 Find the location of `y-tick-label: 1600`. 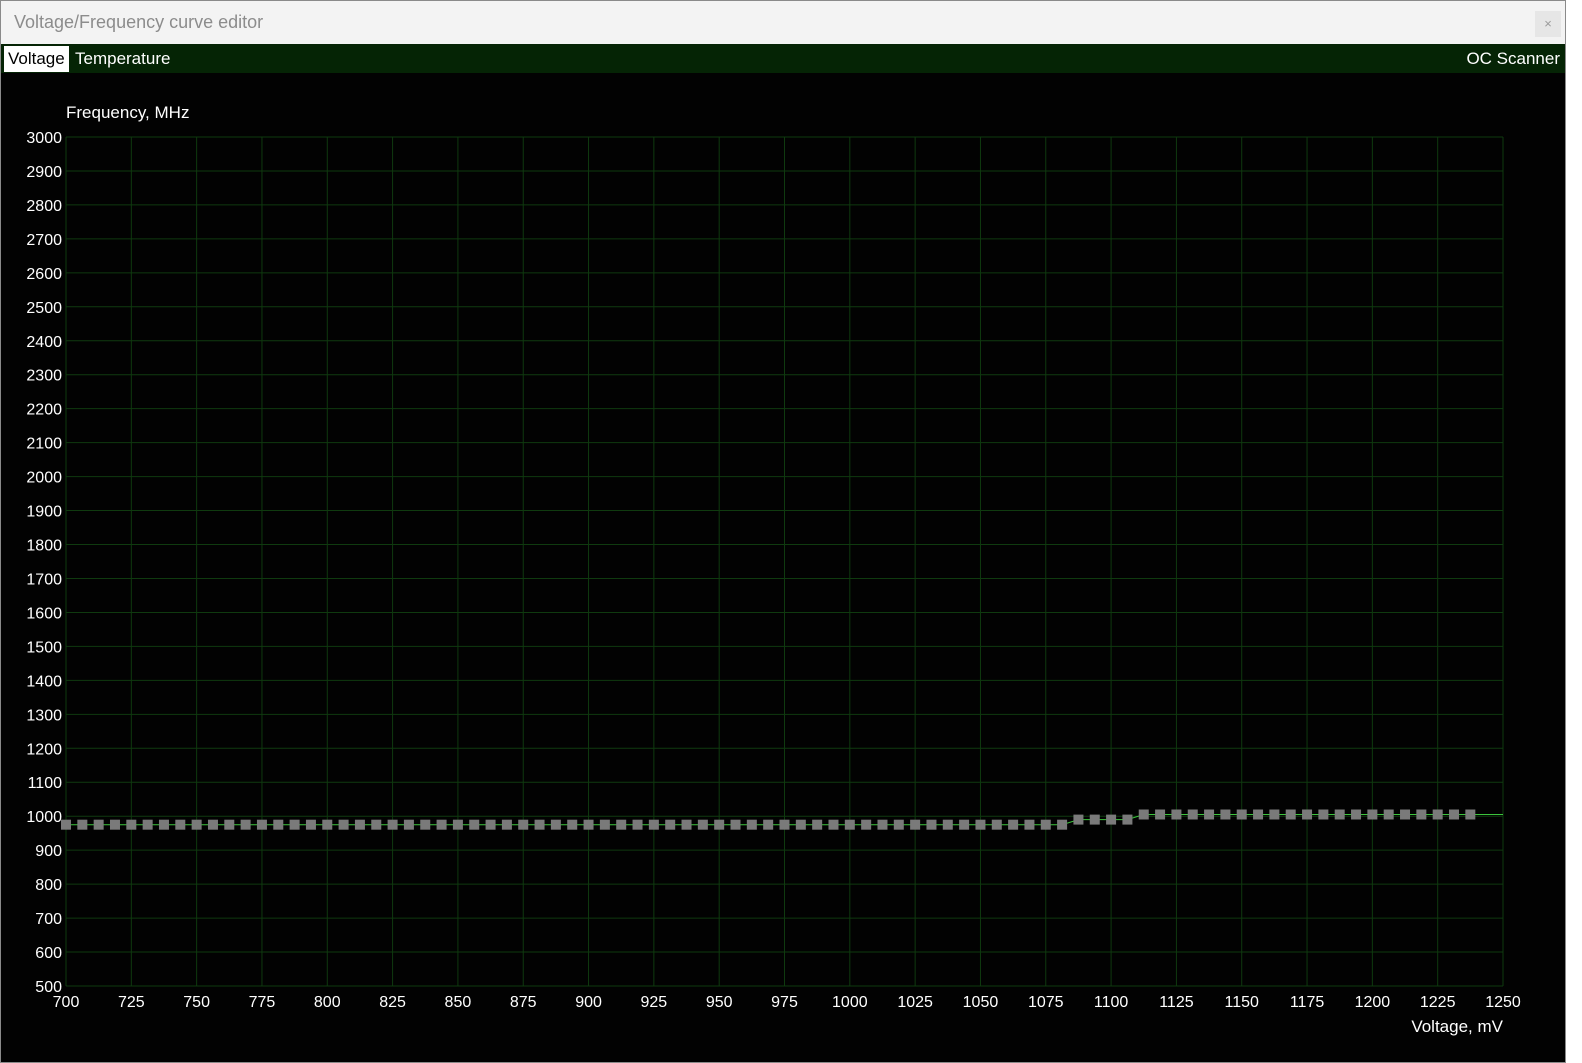

y-tick-label: 1600 is located at coordinates (44, 613).